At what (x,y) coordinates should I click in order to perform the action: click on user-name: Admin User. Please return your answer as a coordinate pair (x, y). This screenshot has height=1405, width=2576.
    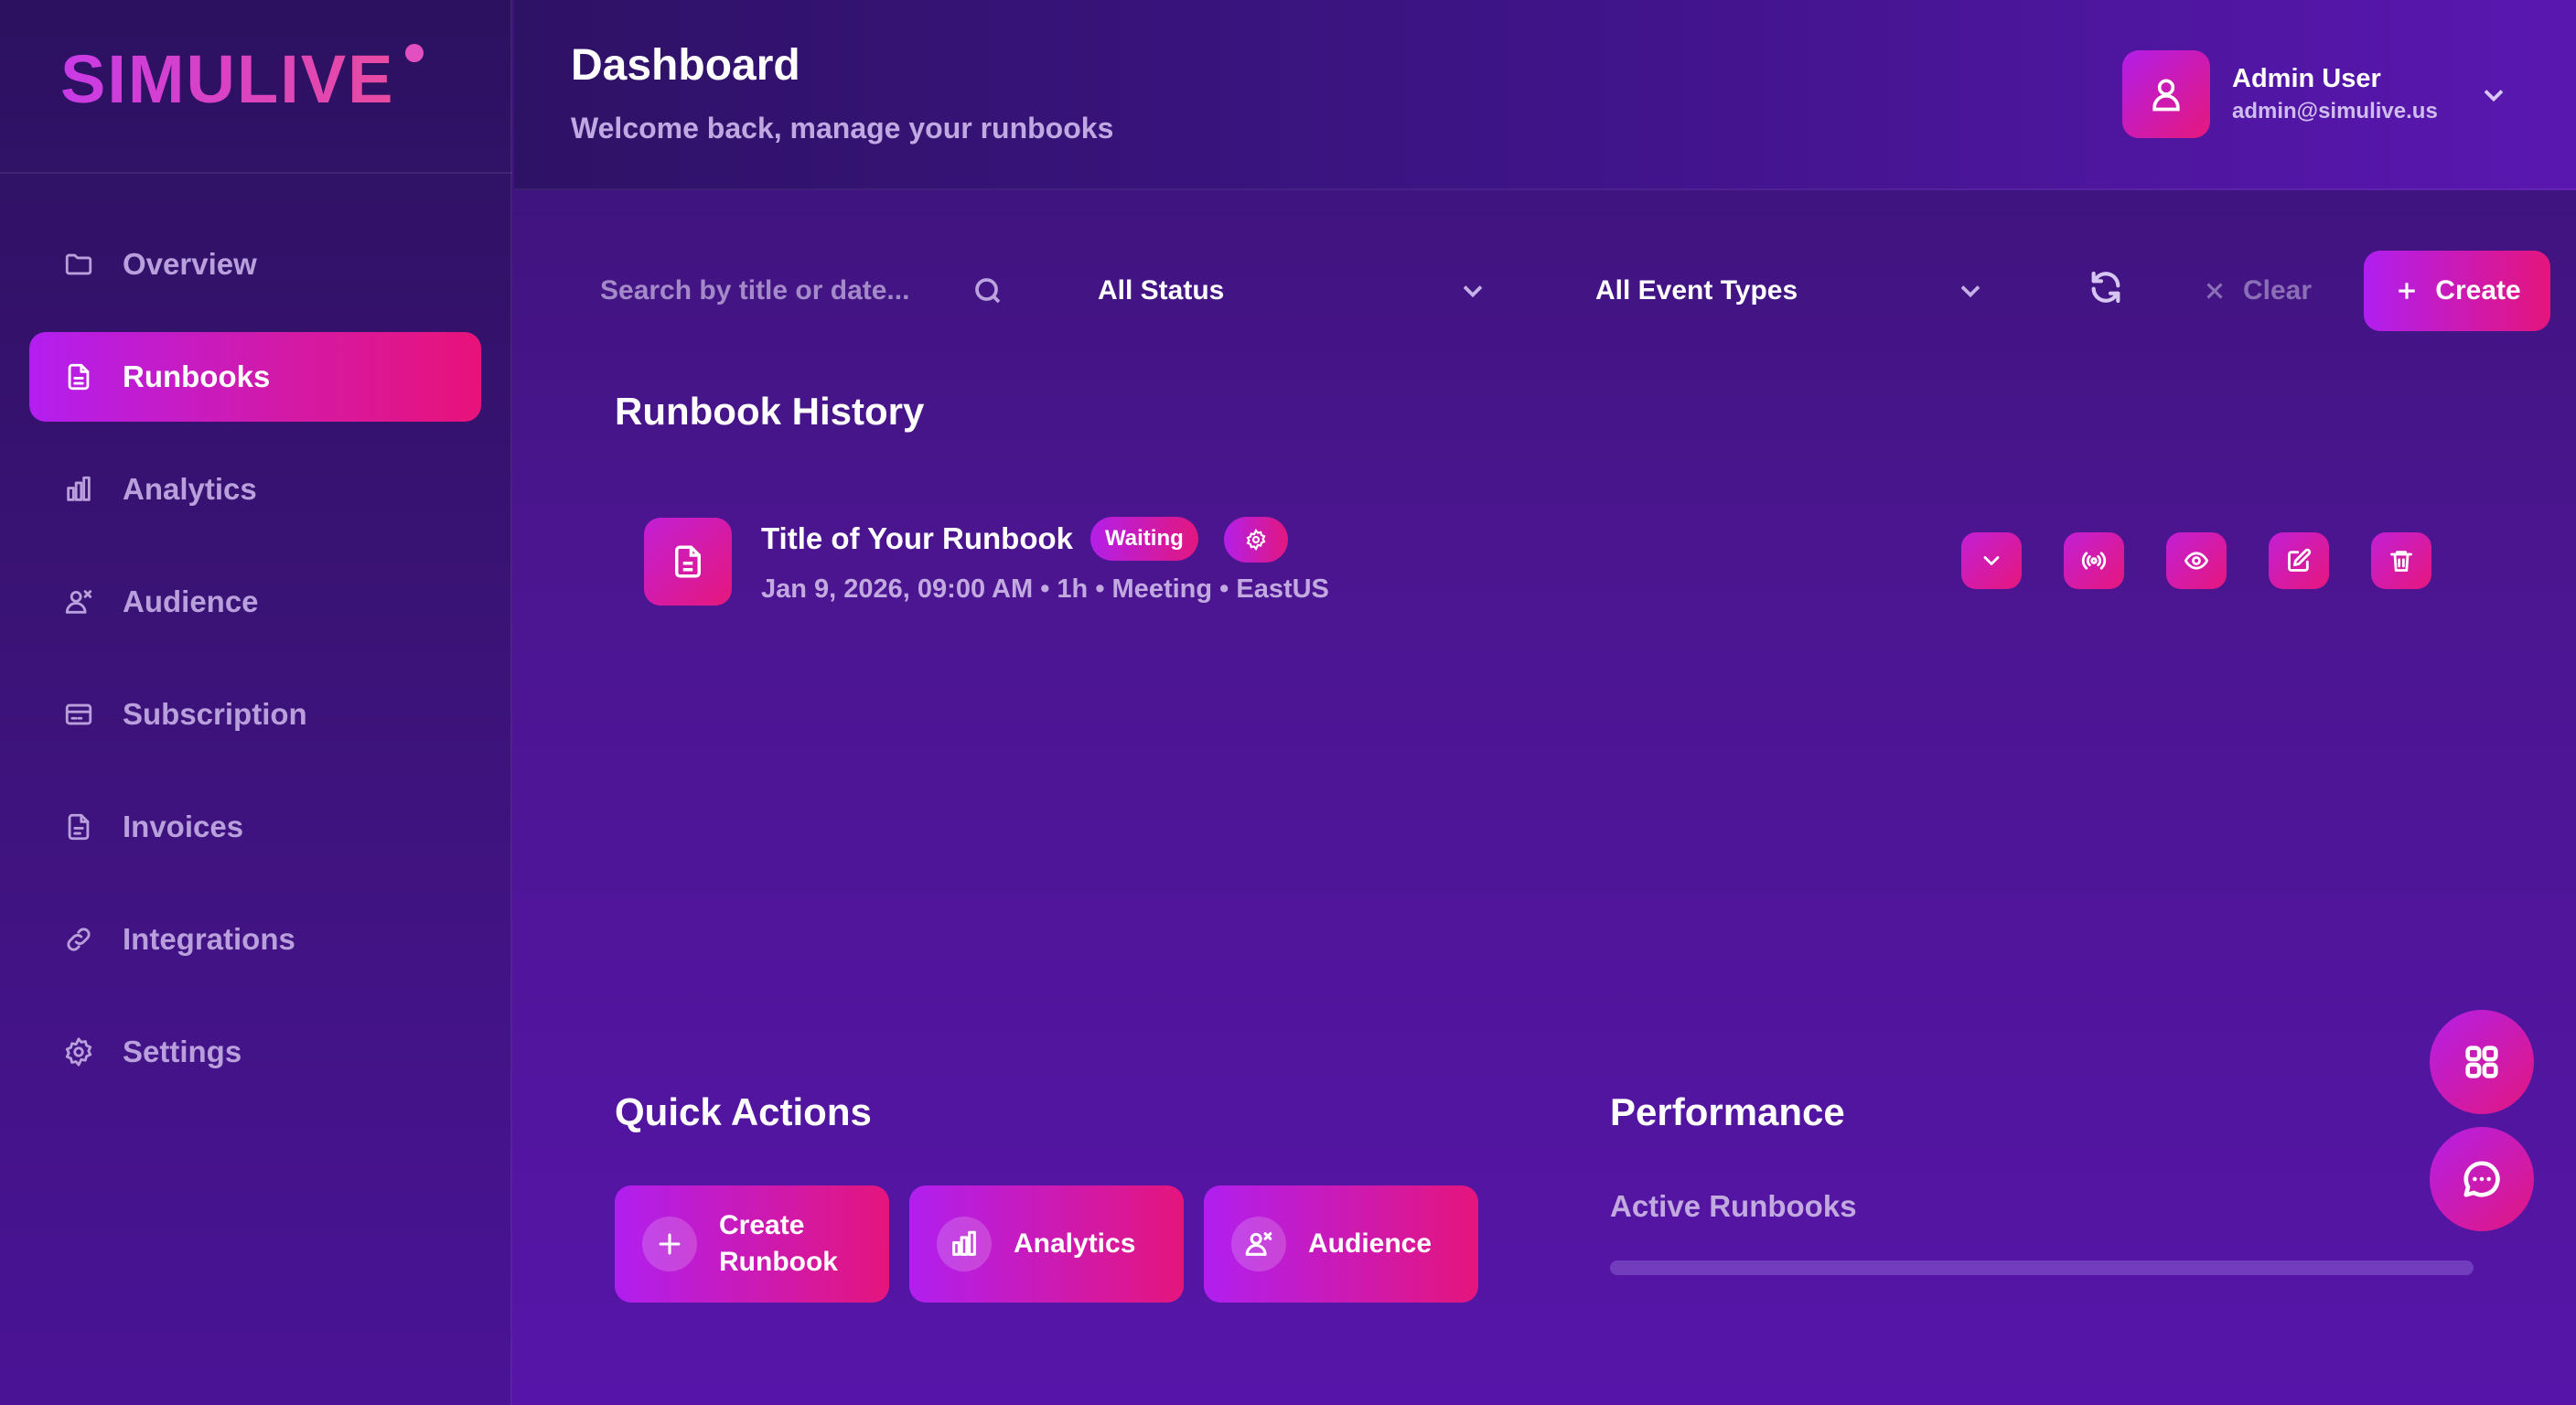
    Looking at the image, I should click on (2307, 79).